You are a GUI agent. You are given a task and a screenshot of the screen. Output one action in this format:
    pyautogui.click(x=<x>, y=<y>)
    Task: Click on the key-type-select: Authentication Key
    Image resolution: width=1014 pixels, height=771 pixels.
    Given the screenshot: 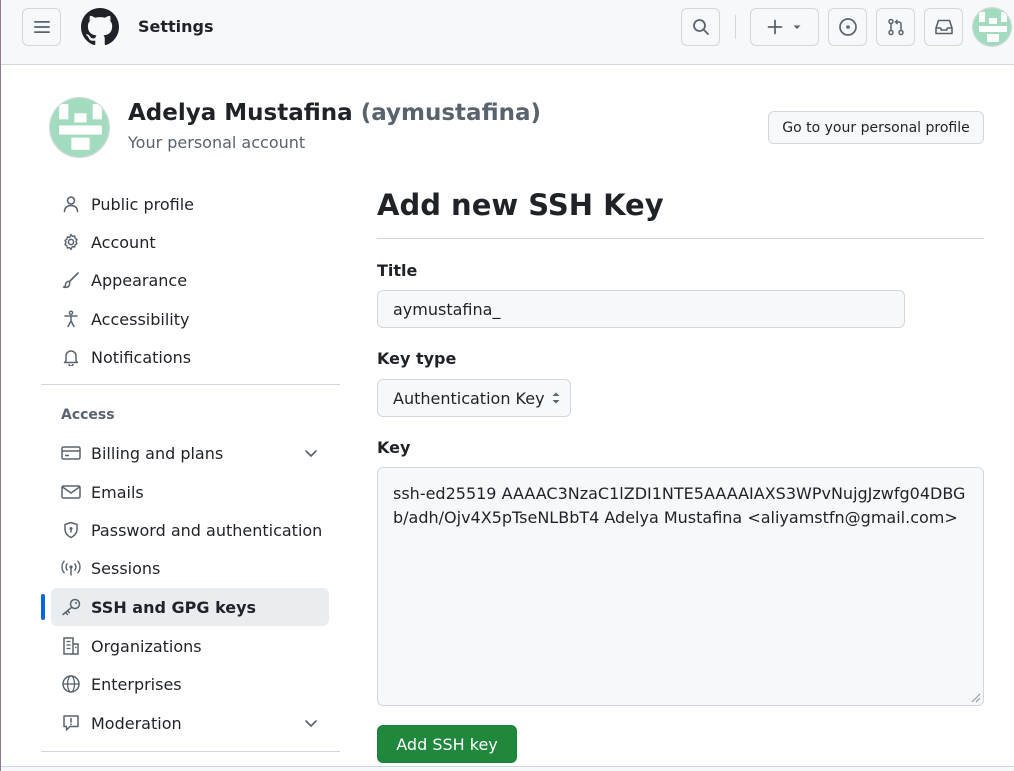 What is the action you would take?
    pyautogui.click(x=474, y=398)
    